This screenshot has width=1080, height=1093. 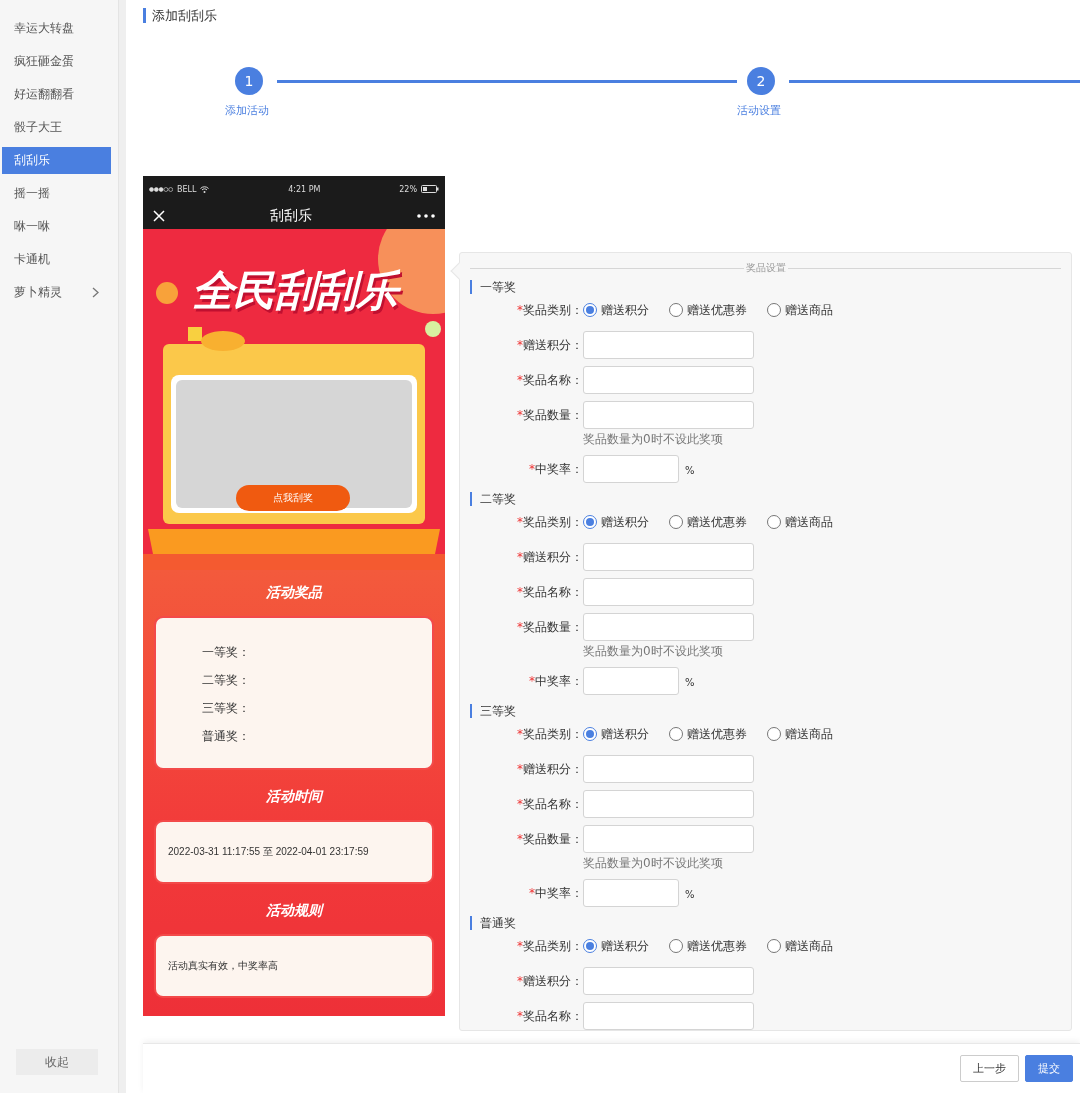 I want to click on sidebar-item: 疯狂砸金蛋, so click(x=56, y=61).